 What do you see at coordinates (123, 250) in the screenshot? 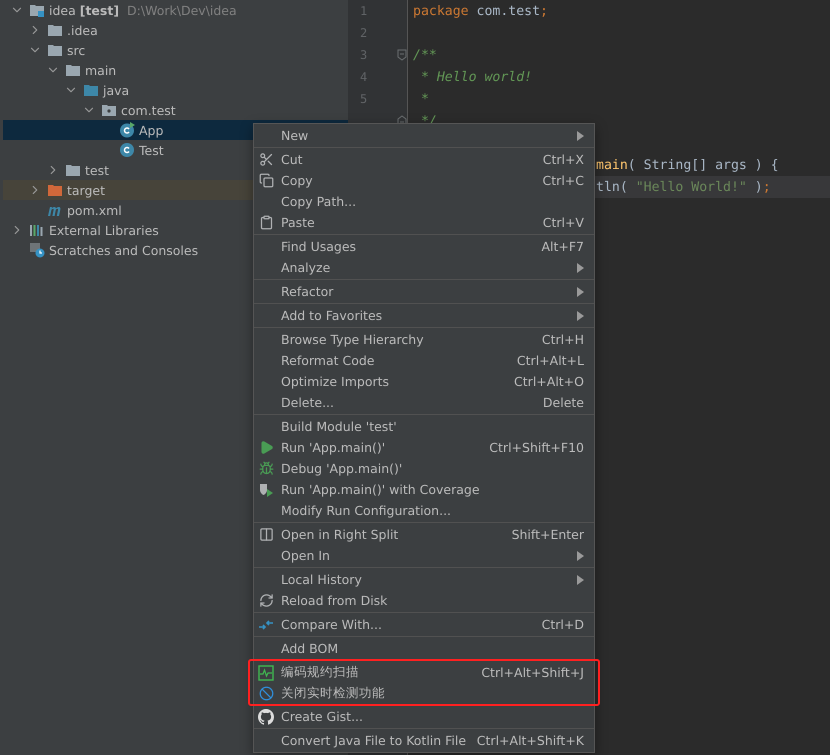
I see `tree-item-label: Scratches and Consoles` at bounding box center [123, 250].